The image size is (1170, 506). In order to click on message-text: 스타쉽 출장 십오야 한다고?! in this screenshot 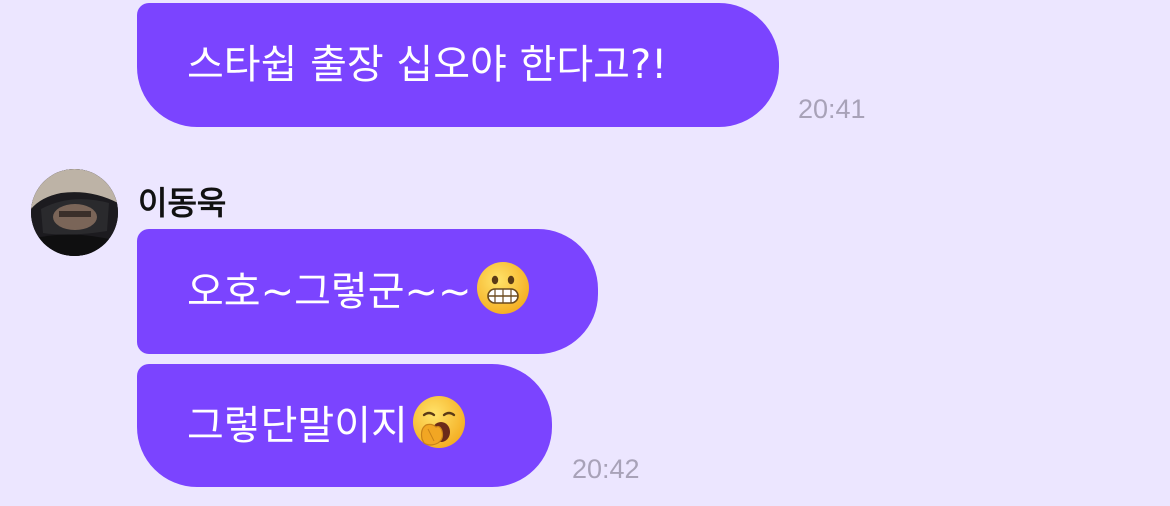, I will do `click(427, 65)`.